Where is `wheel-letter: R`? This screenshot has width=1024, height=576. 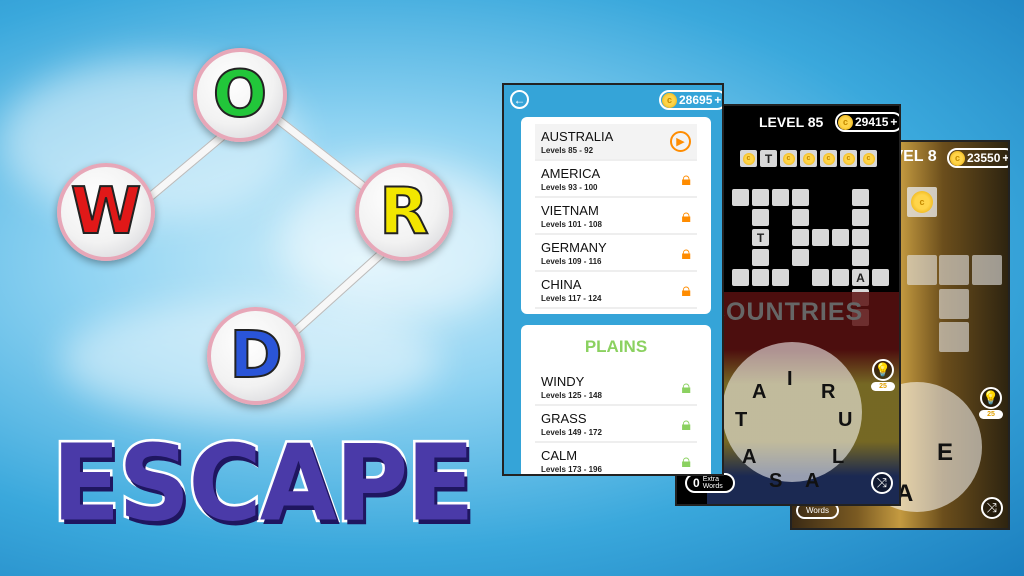
wheel-letter: R is located at coordinates (828, 392).